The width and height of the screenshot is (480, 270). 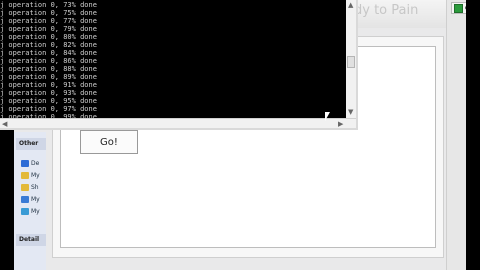 What do you see at coordinates (48, 45) in the screenshot?
I see `console-line: j operation 0, 82% done` at bounding box center [48, 45].